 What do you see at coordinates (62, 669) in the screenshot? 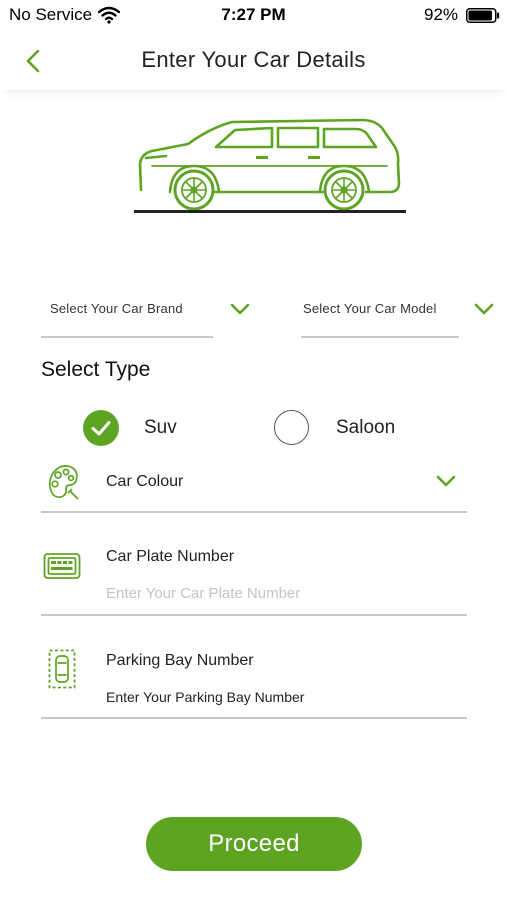
I see `parking-bay-icon` at bounding box center [62, 669].